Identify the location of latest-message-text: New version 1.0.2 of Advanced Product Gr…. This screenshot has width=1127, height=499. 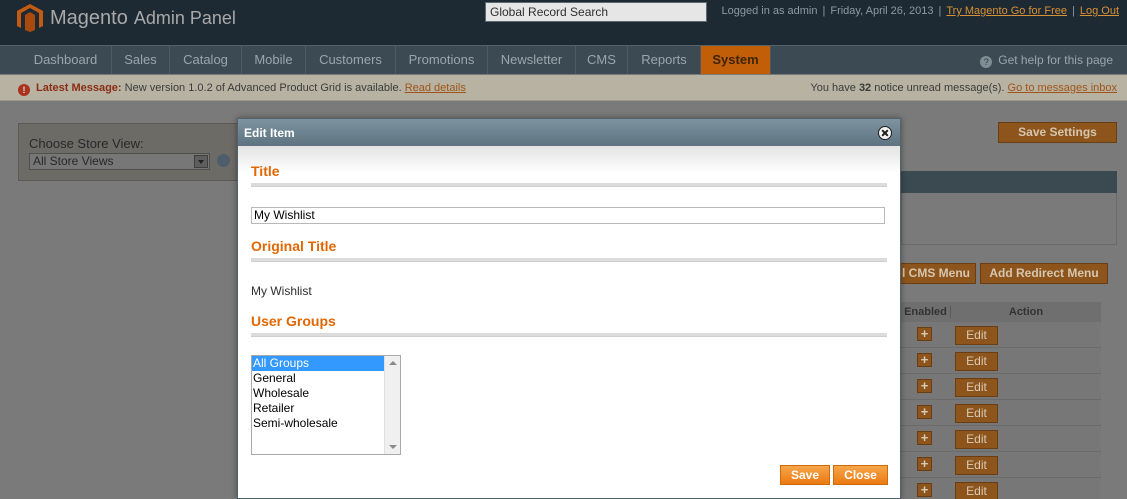
(263, 88).